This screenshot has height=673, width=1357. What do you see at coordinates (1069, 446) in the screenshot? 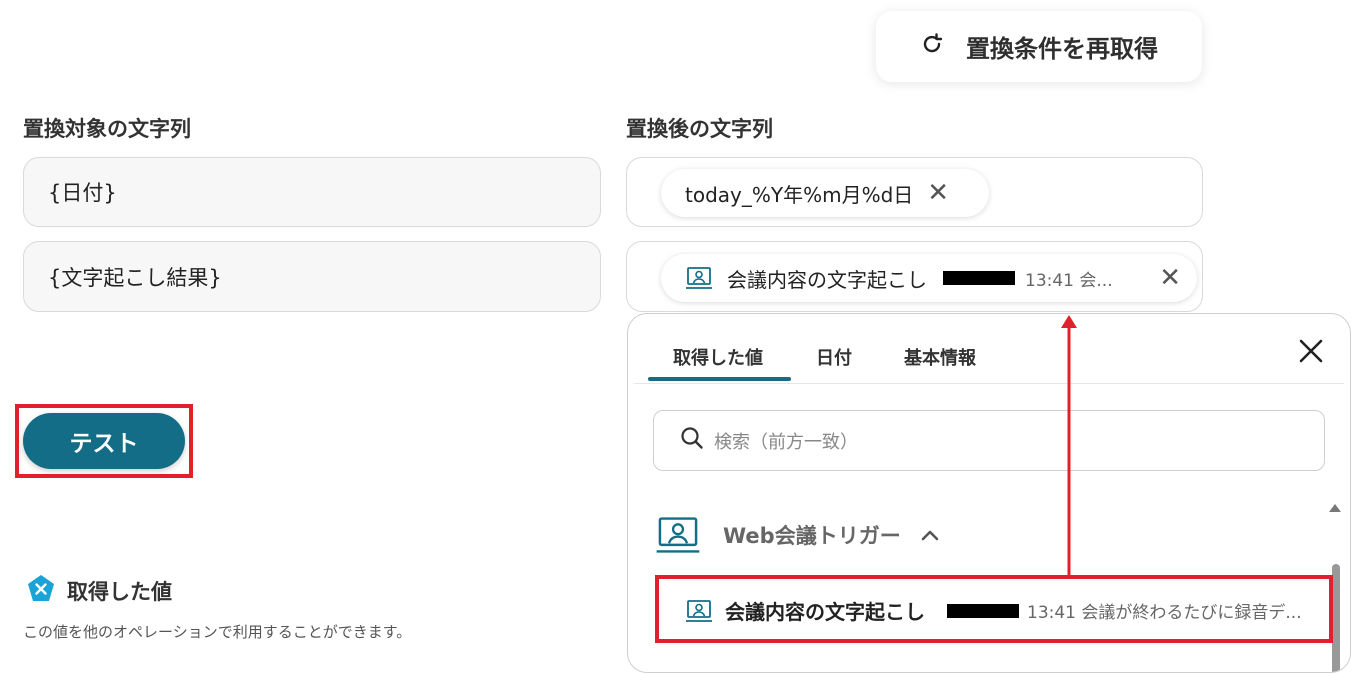
I see `annotation-arrow` at bounding box center [1069, 446].